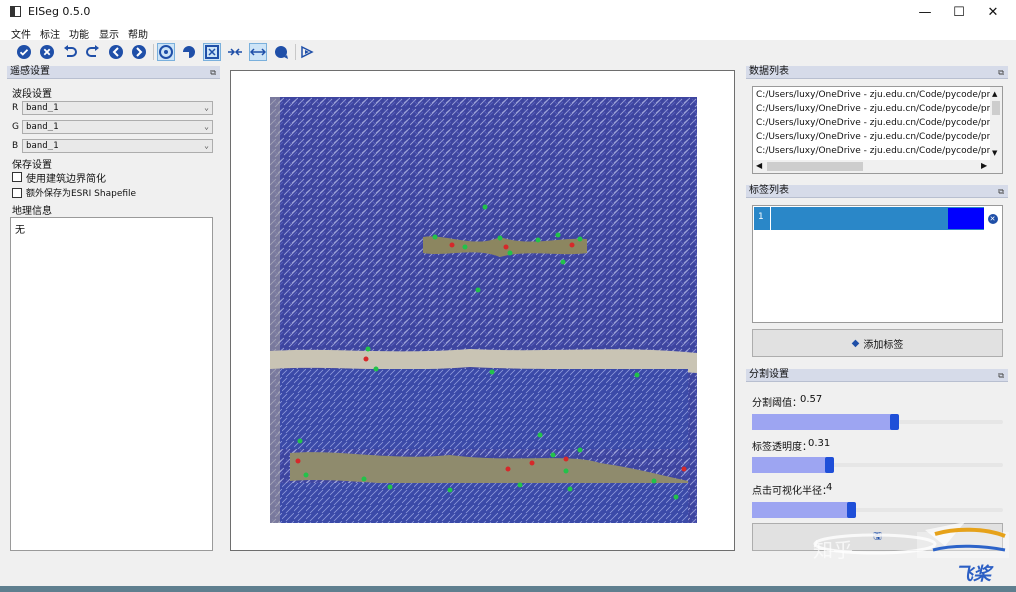 This screenshot has height=592, width=1016. Describe the element at coordinates (777, 403) in the screenshot. I see `threshold-label: 分割阈值：` at that location.